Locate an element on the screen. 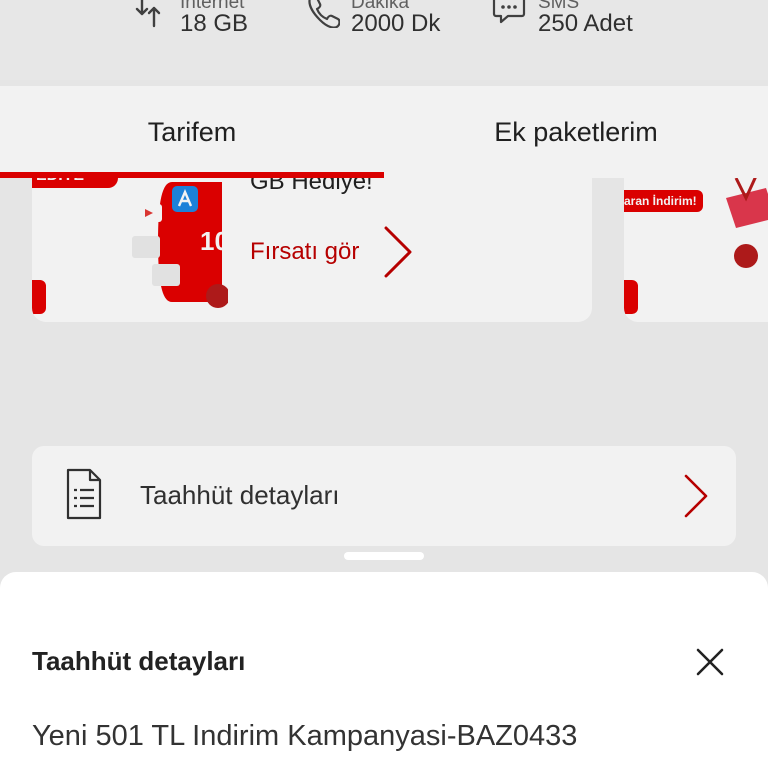 This screenshot has width=768, height=768. campaign-name: Yeni 501 TL Indirim Kampanyasi-BAZ0433 is located at coordinates (305, 736).